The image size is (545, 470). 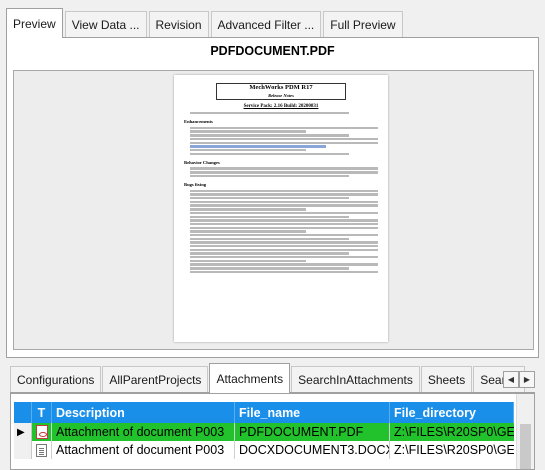 I want to click on tab-search-in-attachments: SearchInAttachments, so click(x=355, y=379).